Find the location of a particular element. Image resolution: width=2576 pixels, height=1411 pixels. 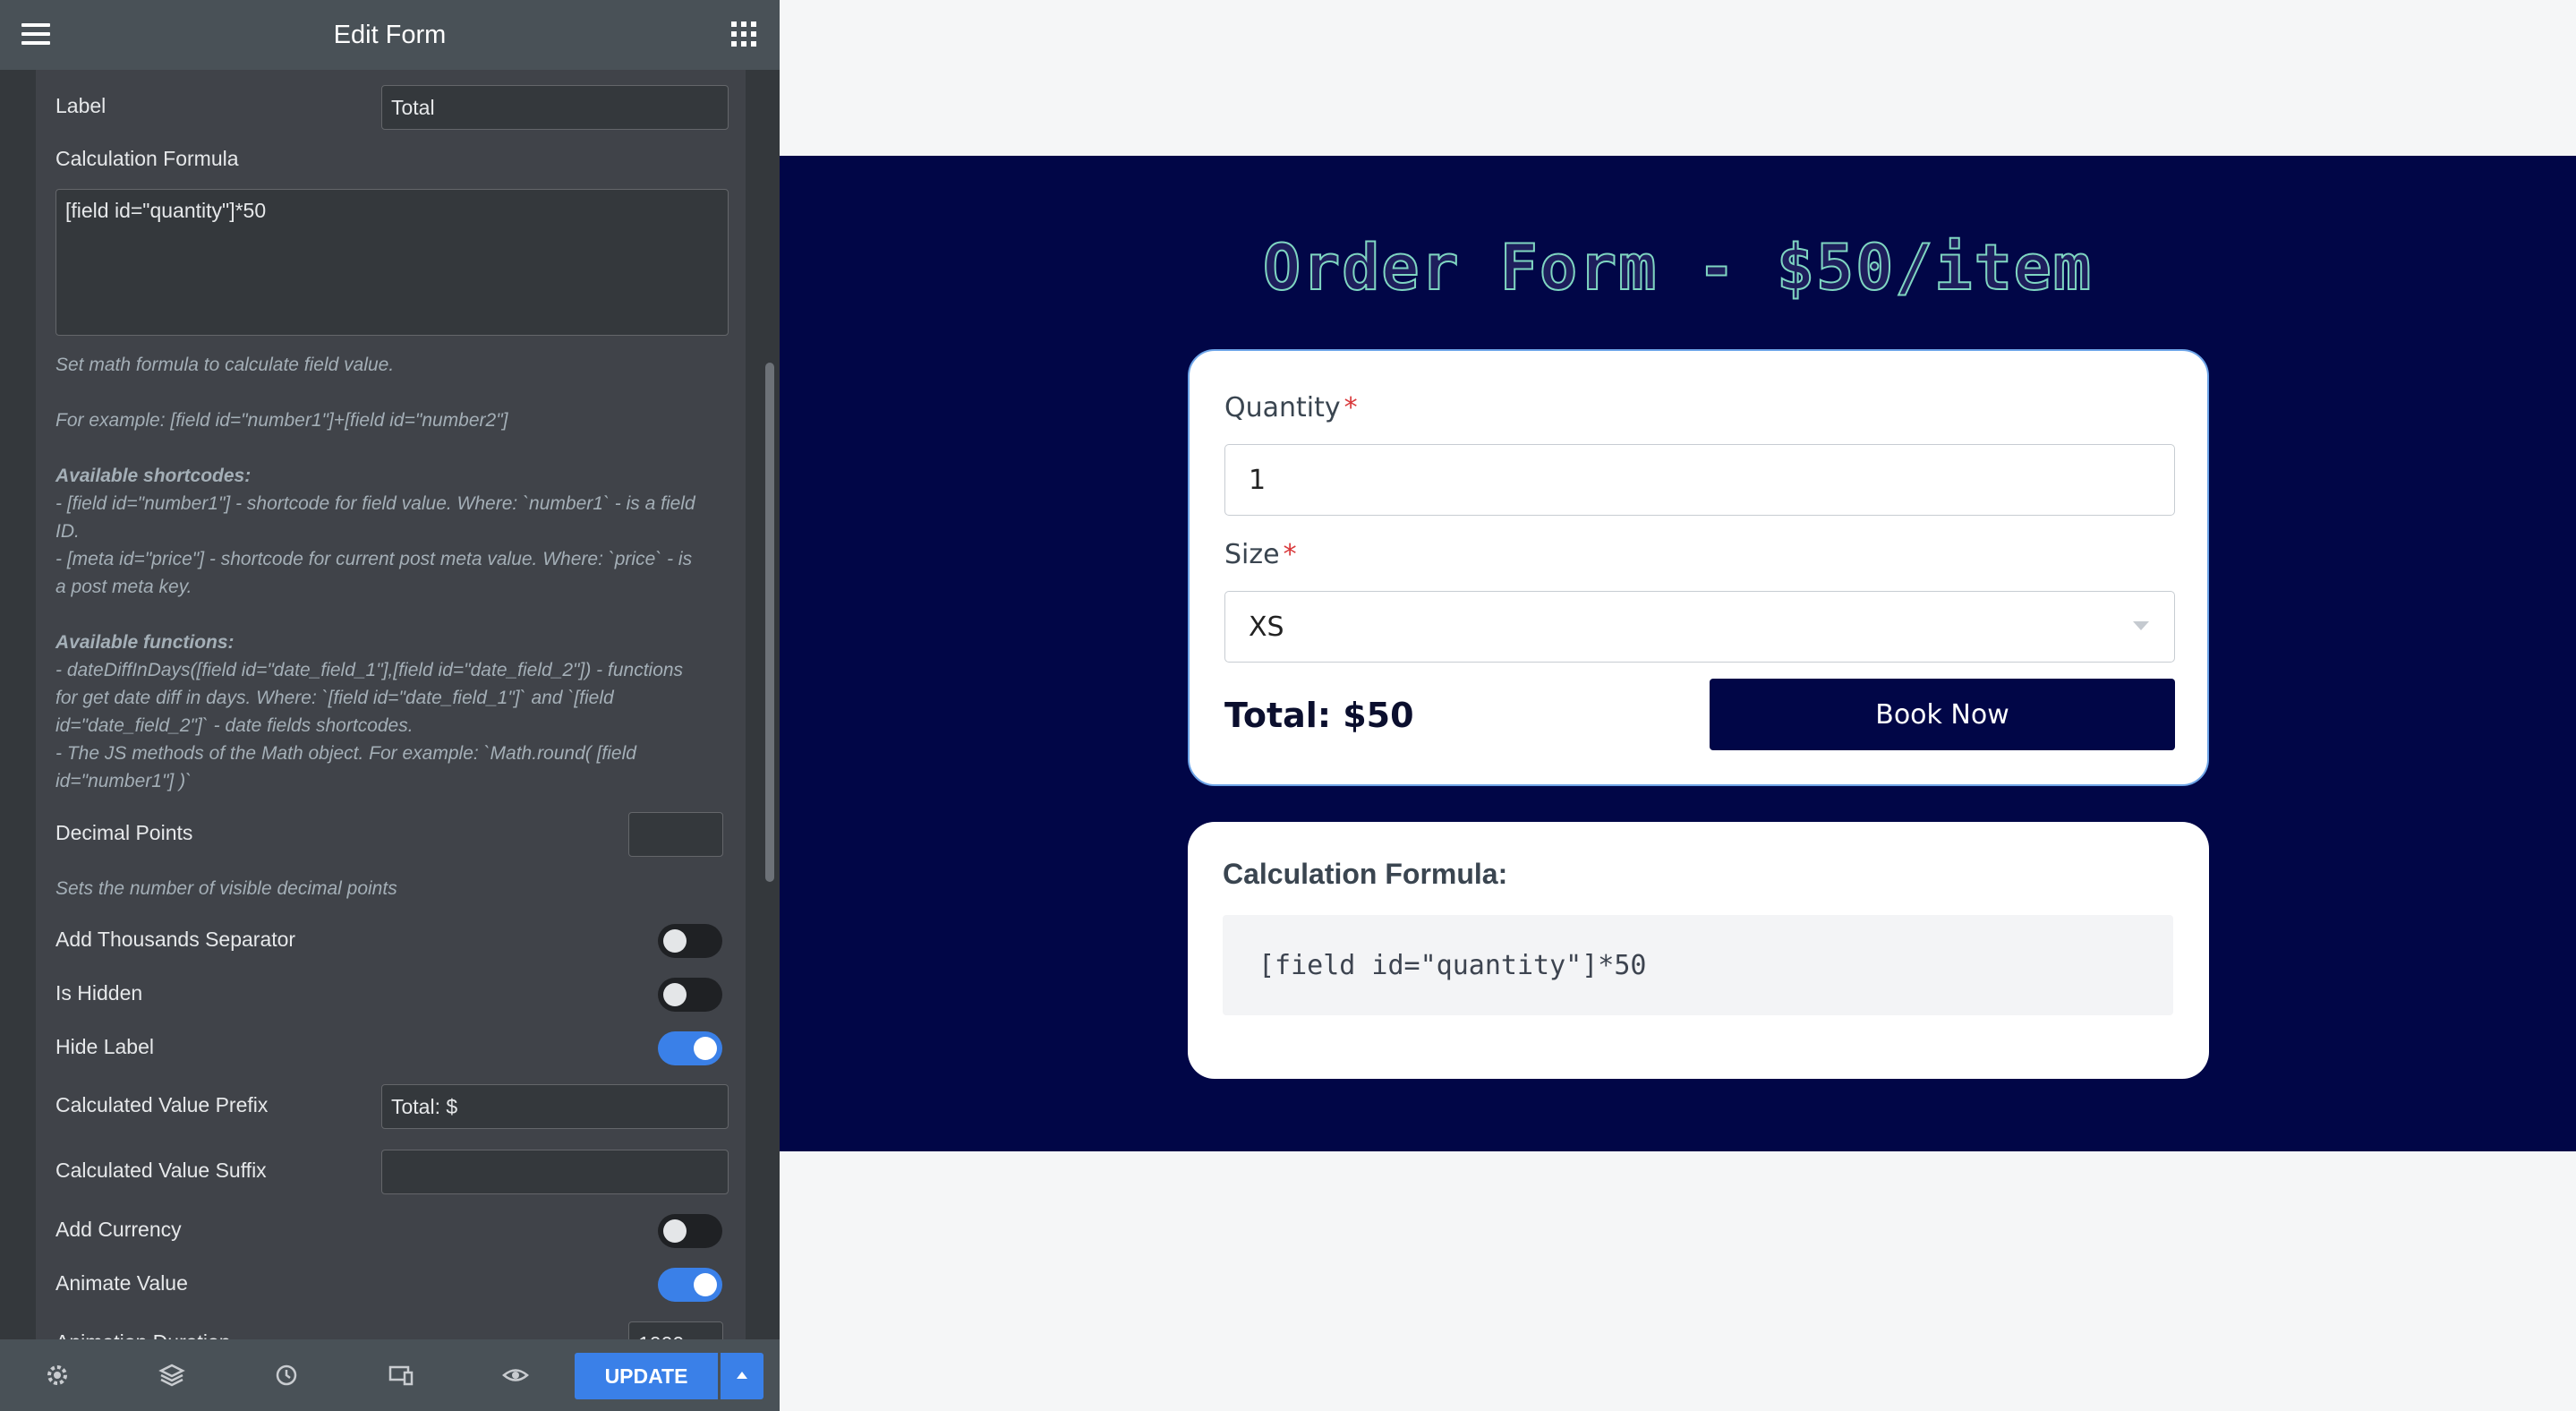

value-suffix-label: Calculated Value Suffix is located at coordinates (161, 1170).